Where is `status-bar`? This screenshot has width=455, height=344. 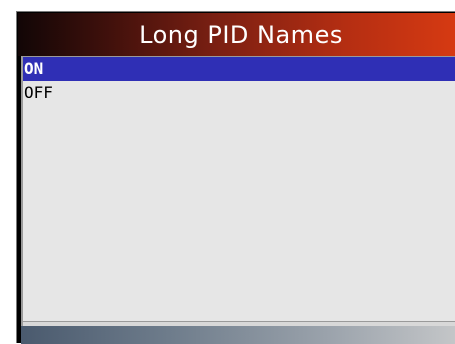
status-bar is located at coordinates (238, 335).